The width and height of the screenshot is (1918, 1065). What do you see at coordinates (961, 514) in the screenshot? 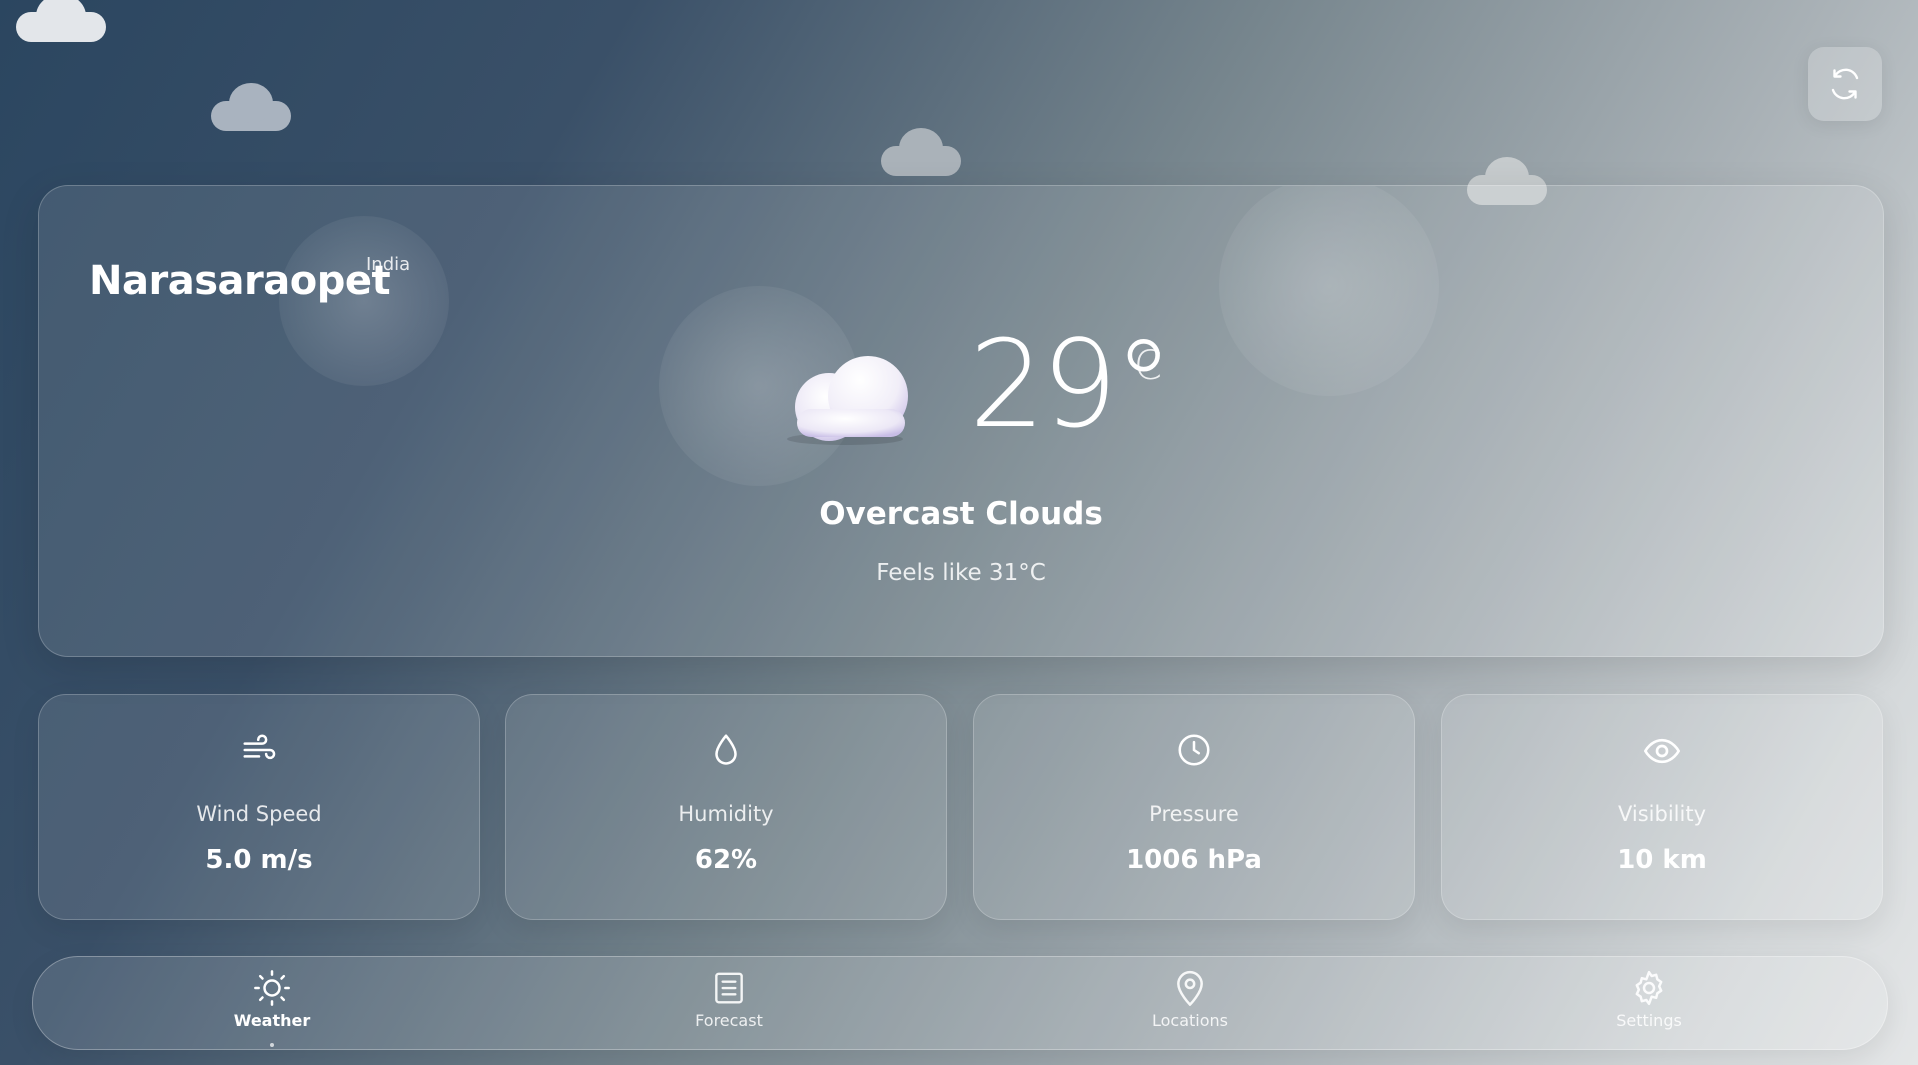
I see `weather-condition: Overcast Clouds` at bounding box center [961, 514].